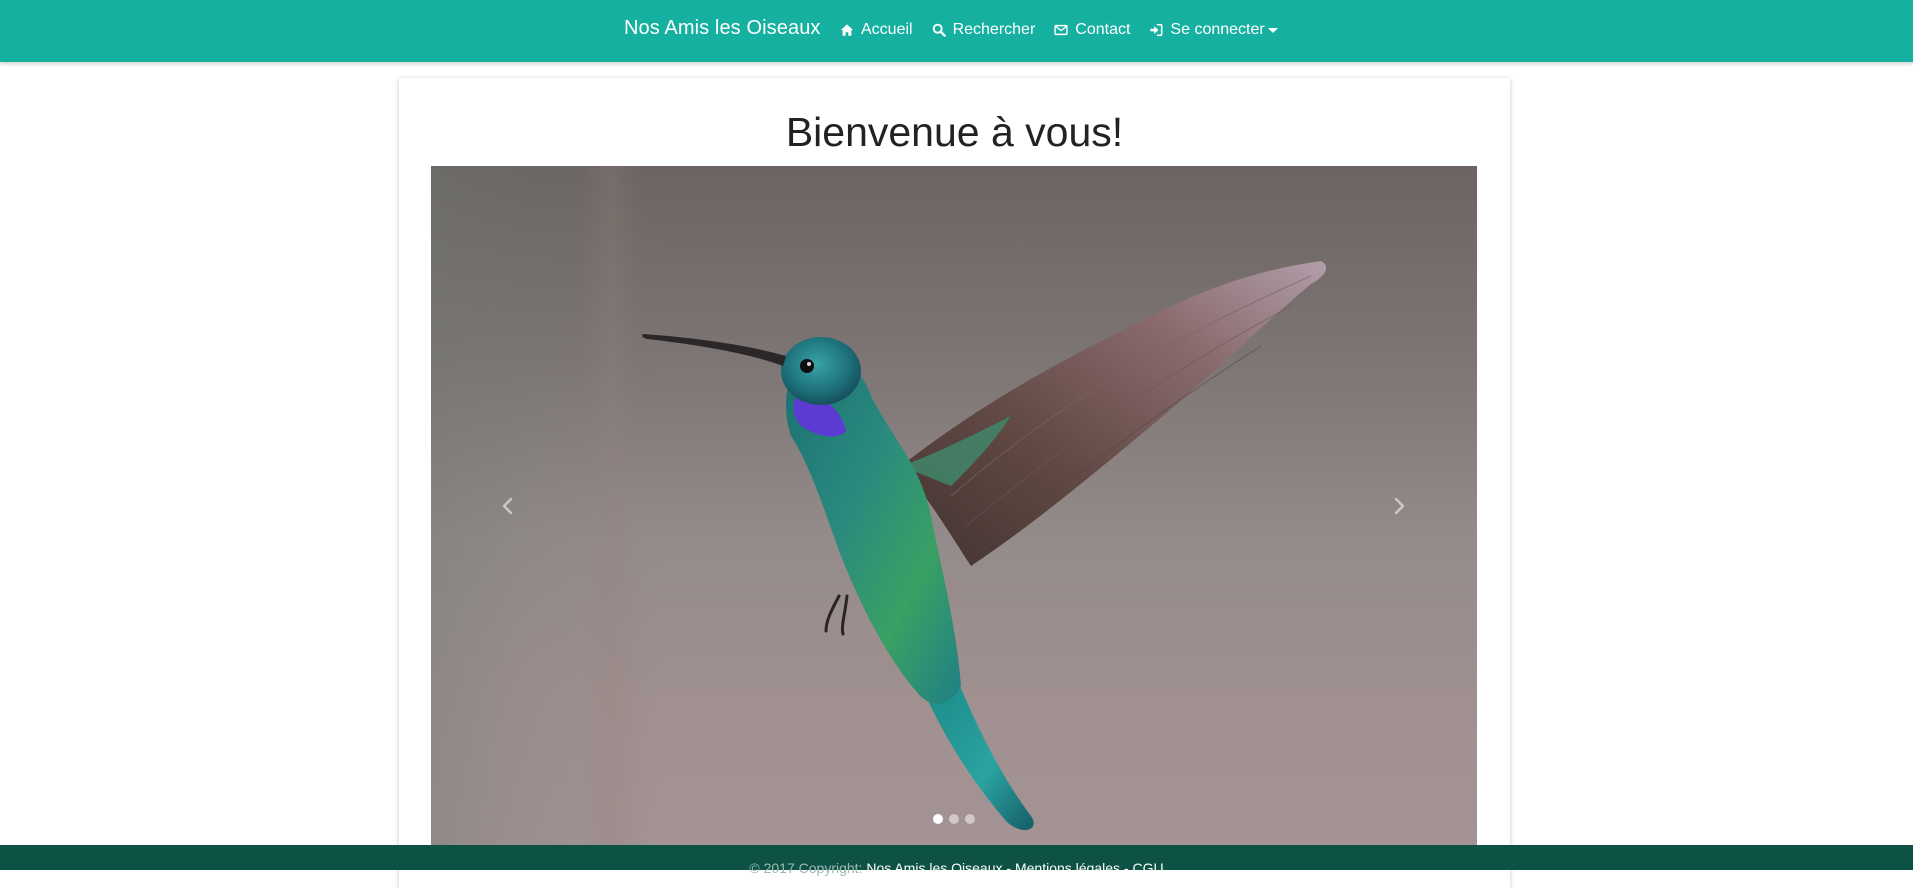 This screenshot has height=888, width=1913. I want to click on chevron-left-icon, so click(508, 506).